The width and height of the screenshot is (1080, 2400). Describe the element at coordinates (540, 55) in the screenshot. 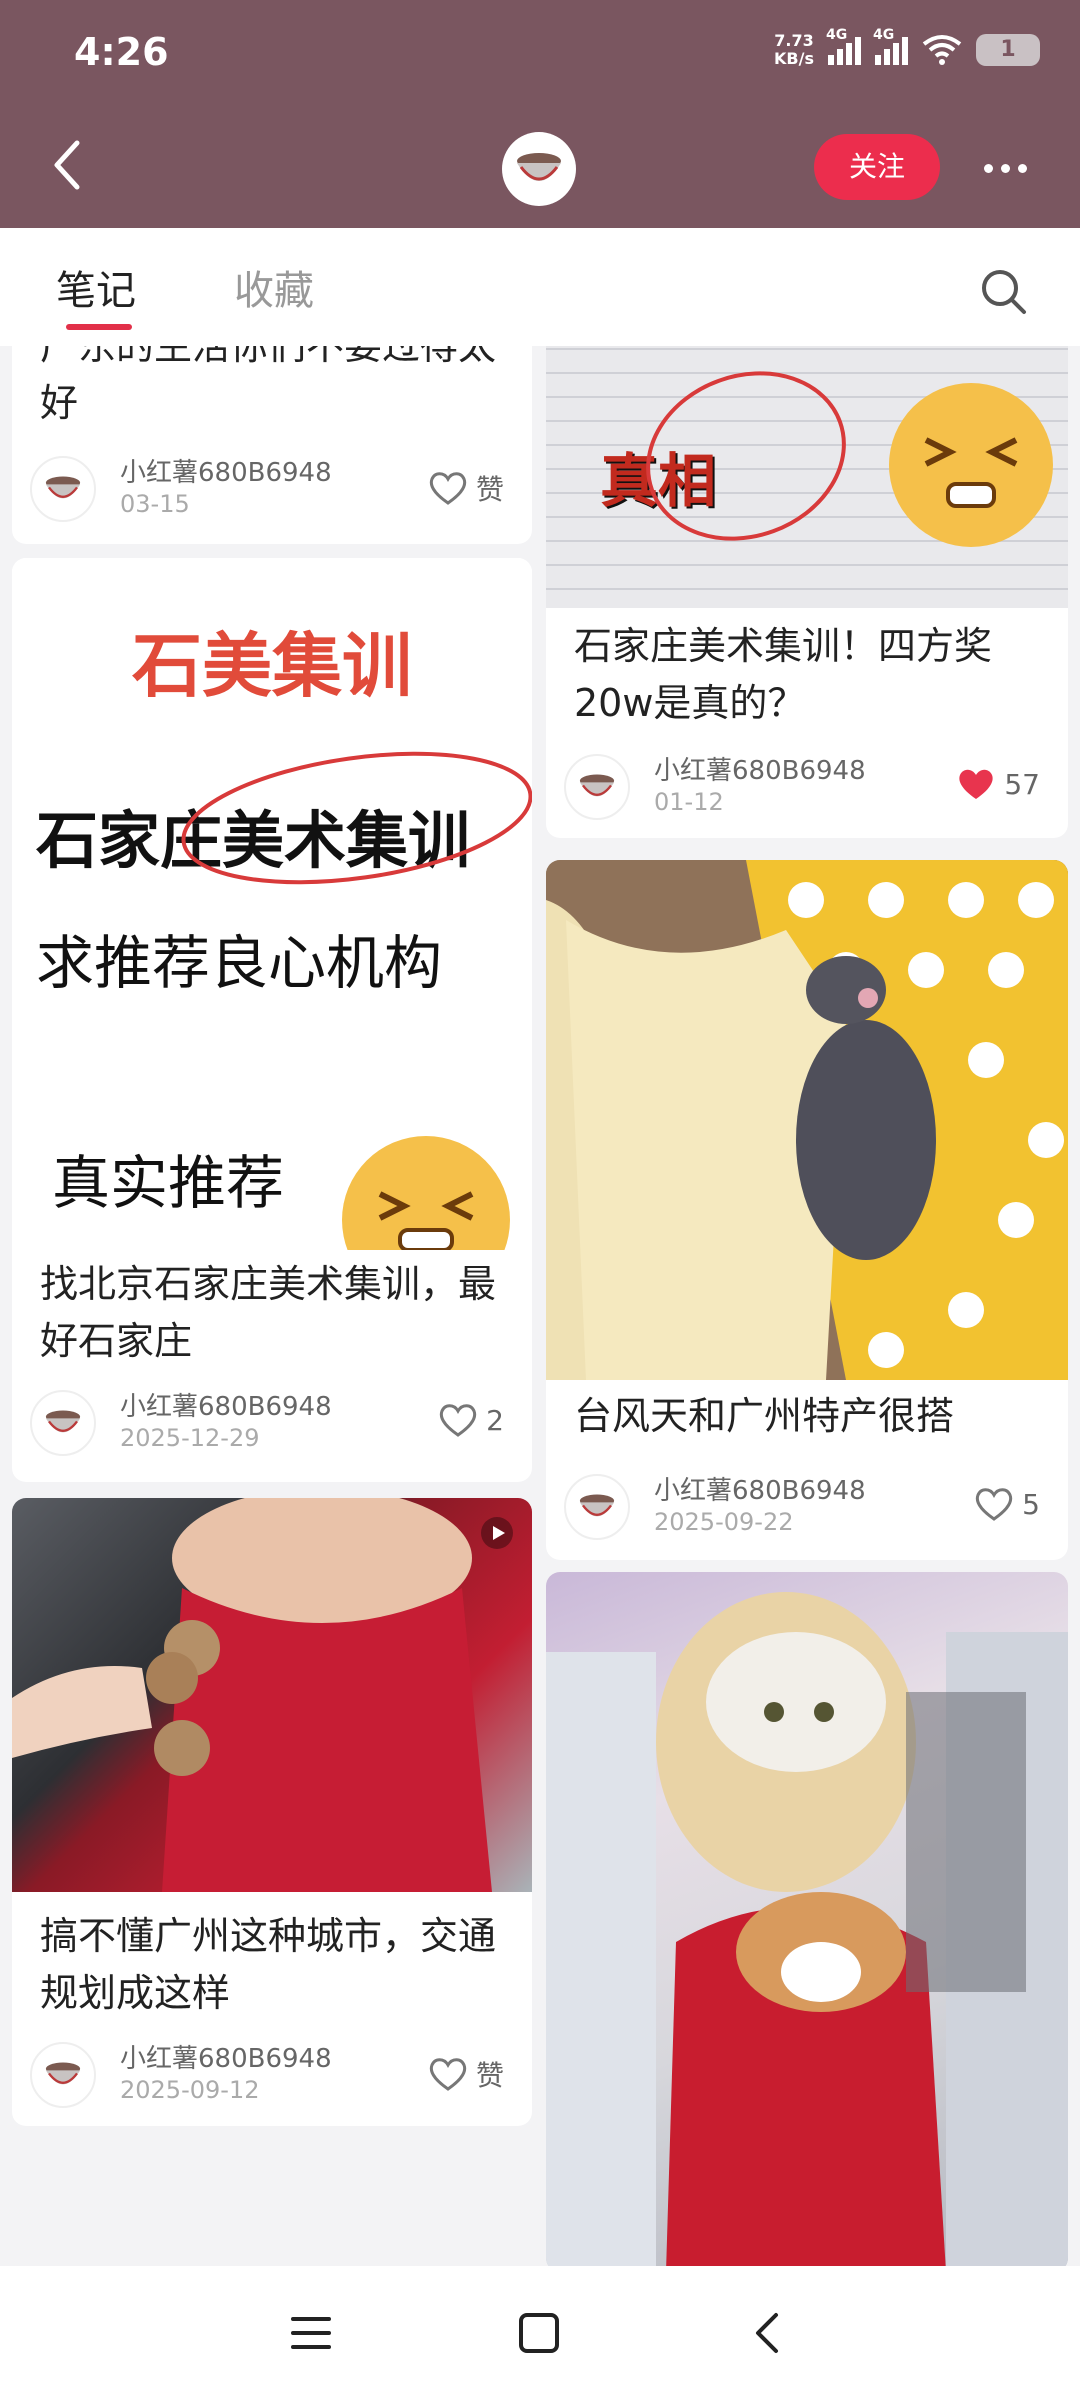

I see `status-bar: 4:26 7.73 KB/s 4G 4G 1` at that location.